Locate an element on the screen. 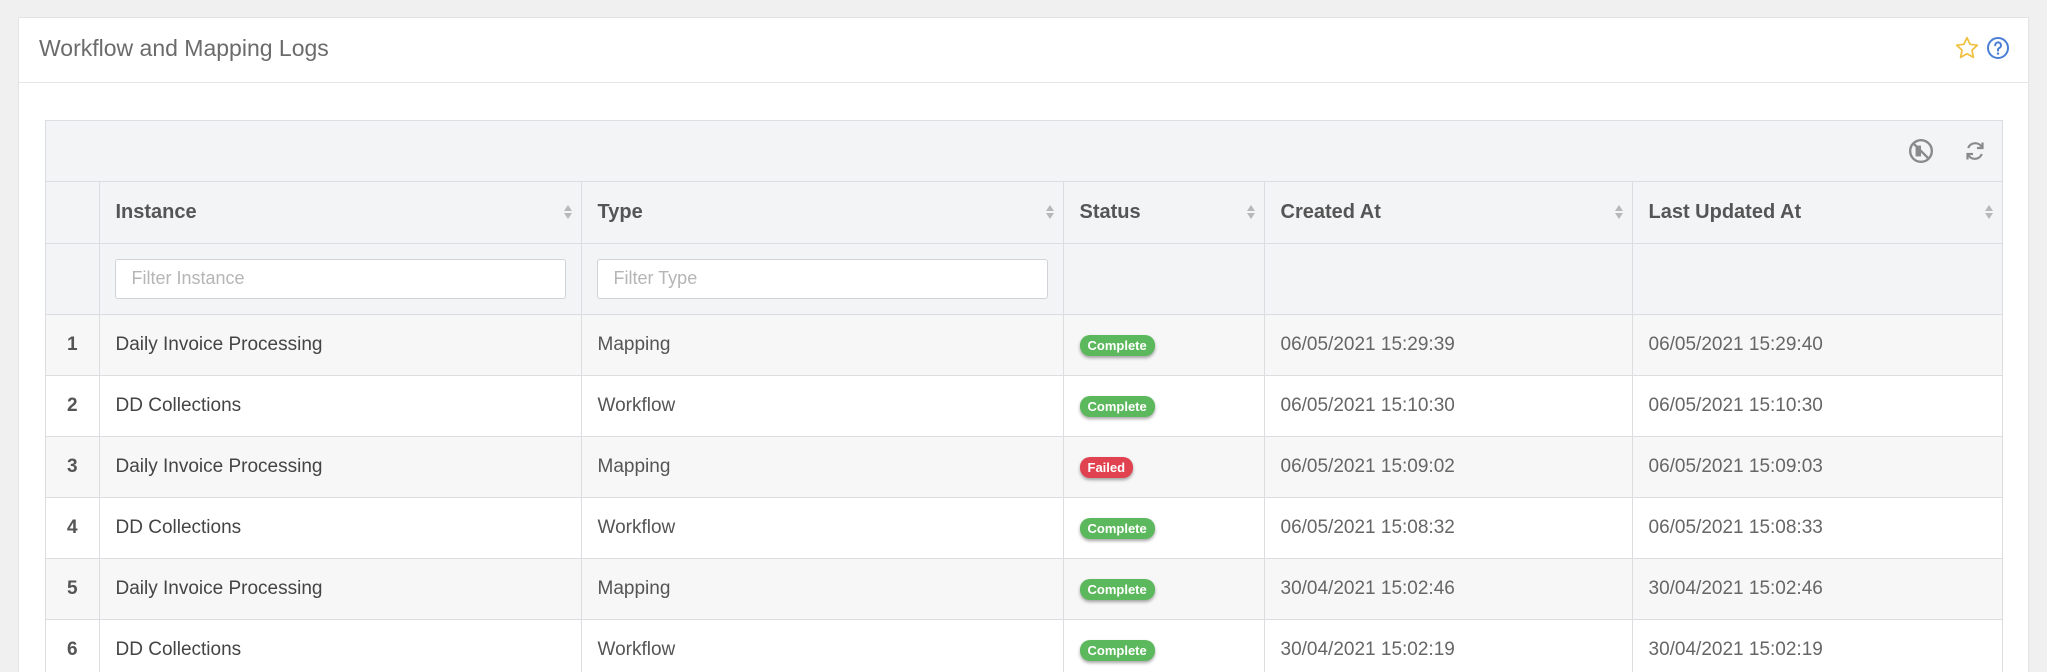 This screenshot has height=672, width=2047. row-index: 2 is located at coordinates (73, 406).